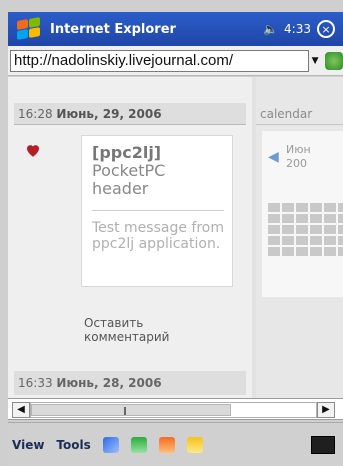 Image resolution: width=343 pixels, height=466 pixels. I want to click on scroll-track, so click(173, 410).